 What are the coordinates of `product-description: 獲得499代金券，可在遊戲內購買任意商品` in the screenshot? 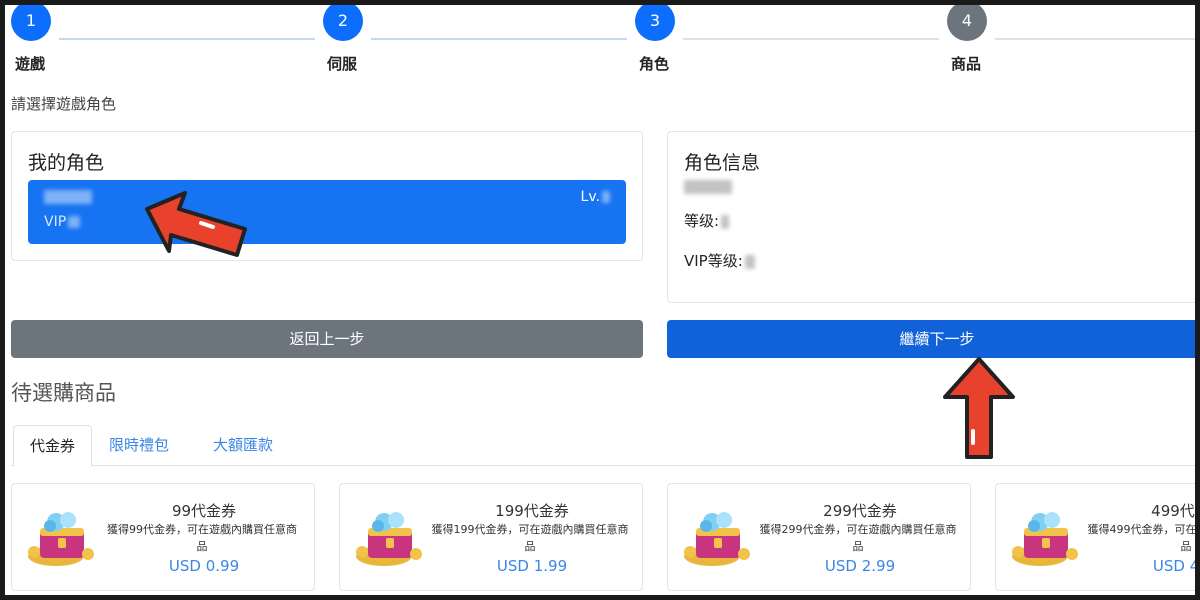 It's located at (1141, 538).